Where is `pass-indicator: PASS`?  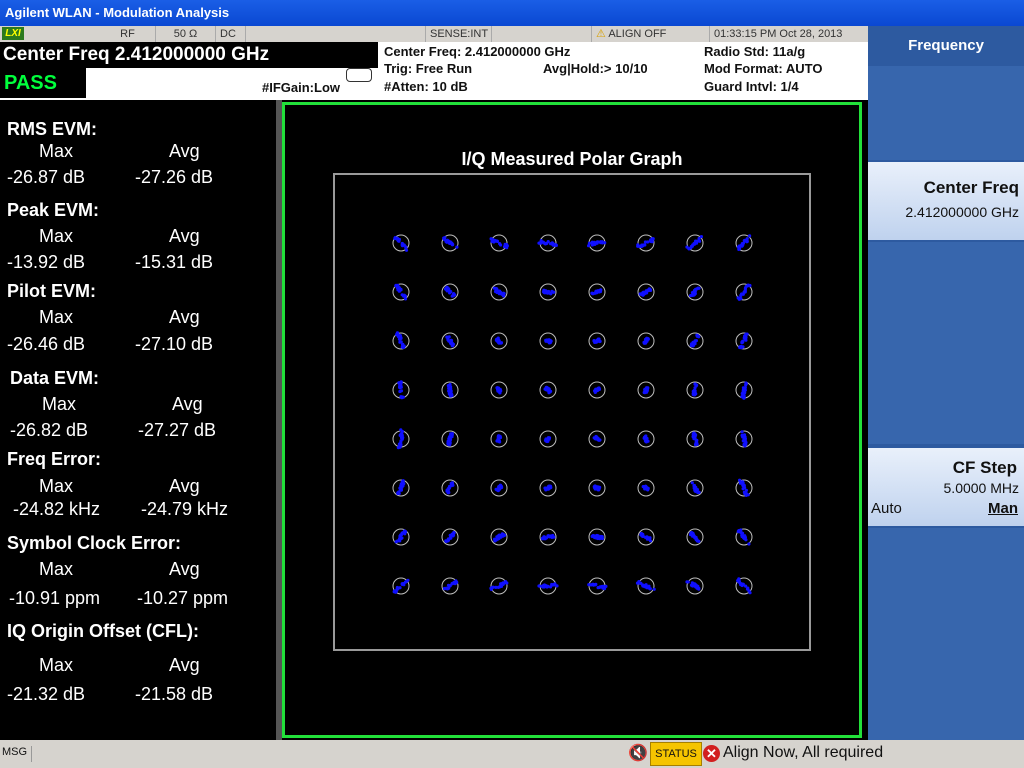 pass-indicator: PASS is located at coordinates (43, 83).